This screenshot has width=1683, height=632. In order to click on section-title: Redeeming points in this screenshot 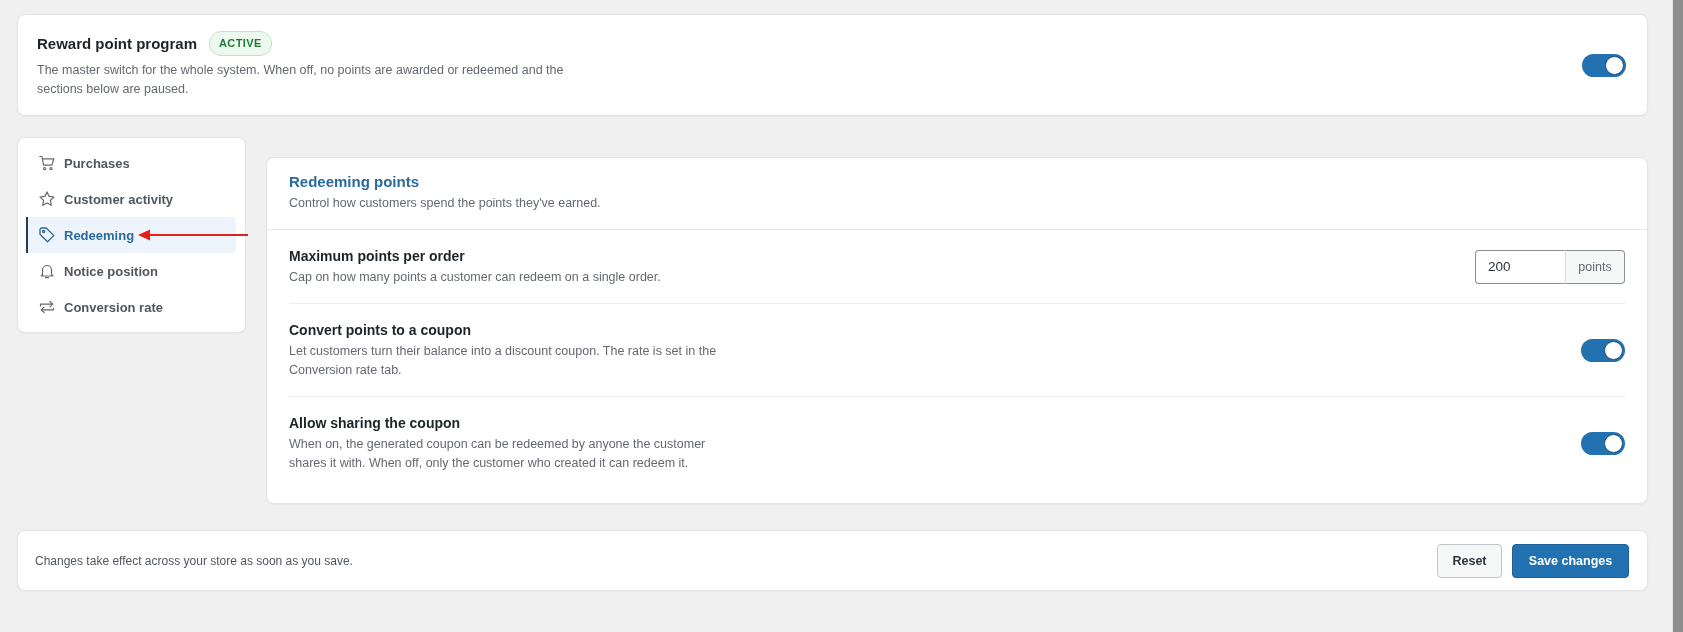, I will do `click(354, 182)`.